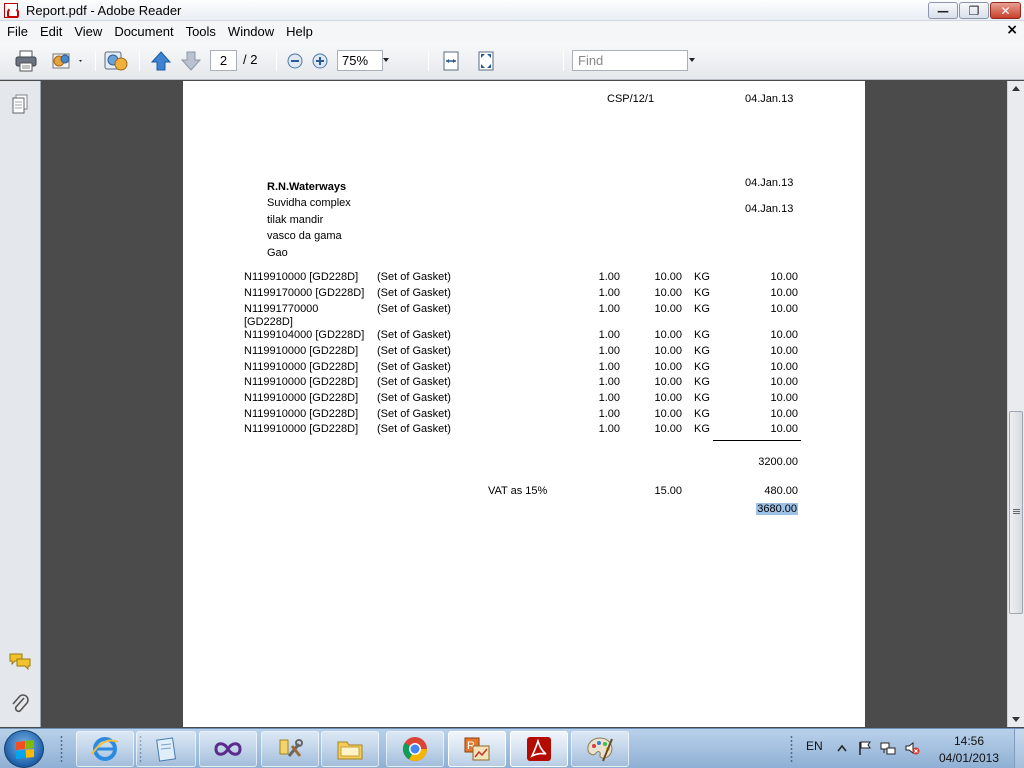  I want to click on collaborate-icon, so click(116, 61).